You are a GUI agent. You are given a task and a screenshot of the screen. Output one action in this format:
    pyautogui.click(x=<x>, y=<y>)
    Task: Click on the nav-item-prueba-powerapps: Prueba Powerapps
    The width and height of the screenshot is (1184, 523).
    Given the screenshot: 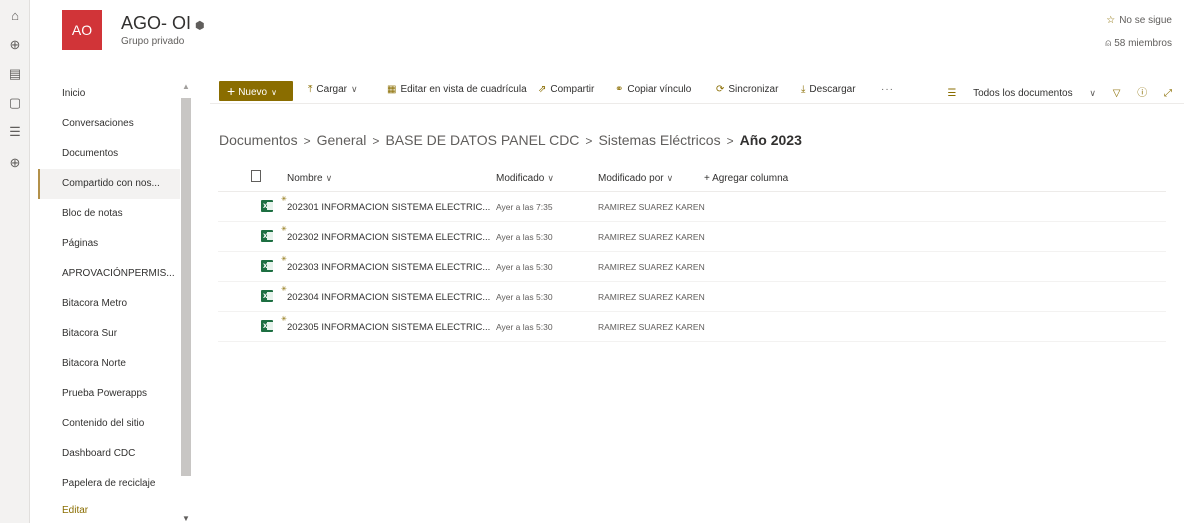 What is the action you would take?
    pyautogui.click(x=109, y=394)
    